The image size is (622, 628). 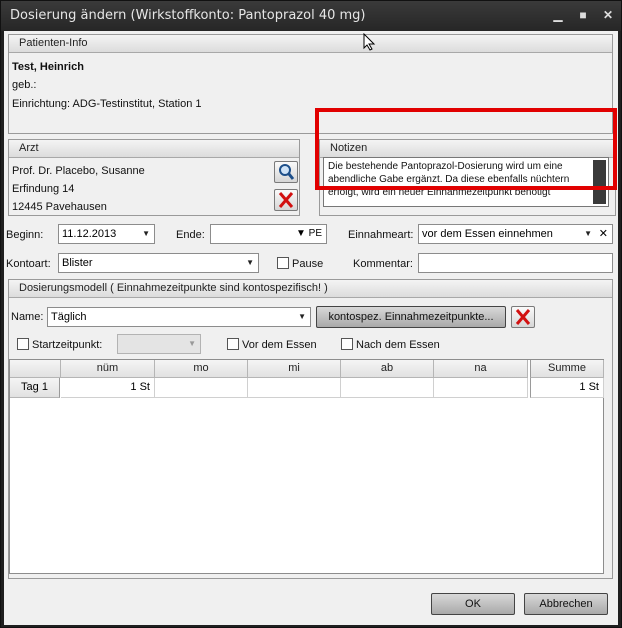 I want to click on dosing-name-value: Täglich, so click(x=69, y=317).